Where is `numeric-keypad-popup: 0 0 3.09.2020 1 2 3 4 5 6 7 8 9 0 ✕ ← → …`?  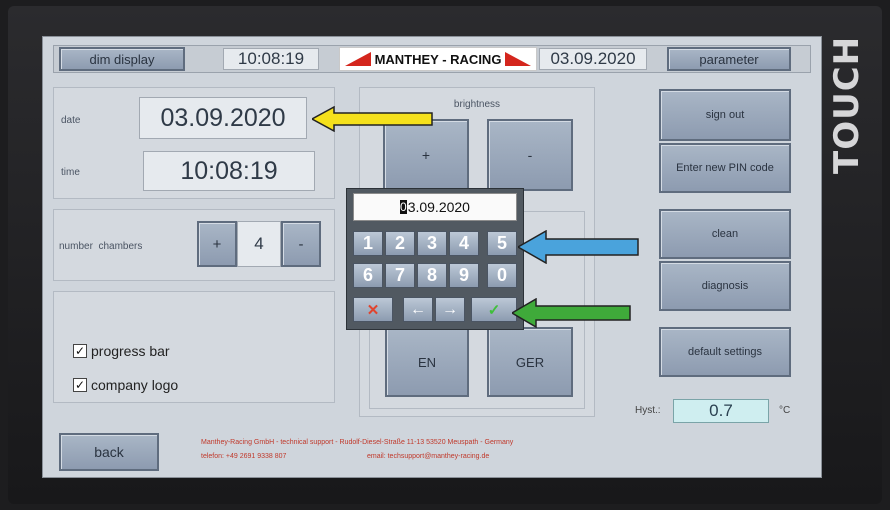
numeric-keypad-popup: 0 0 3.09.2020 1 2 3 4 5 6 7 8 9 0 ✕ ← → … is located at coordinates (435, 259).